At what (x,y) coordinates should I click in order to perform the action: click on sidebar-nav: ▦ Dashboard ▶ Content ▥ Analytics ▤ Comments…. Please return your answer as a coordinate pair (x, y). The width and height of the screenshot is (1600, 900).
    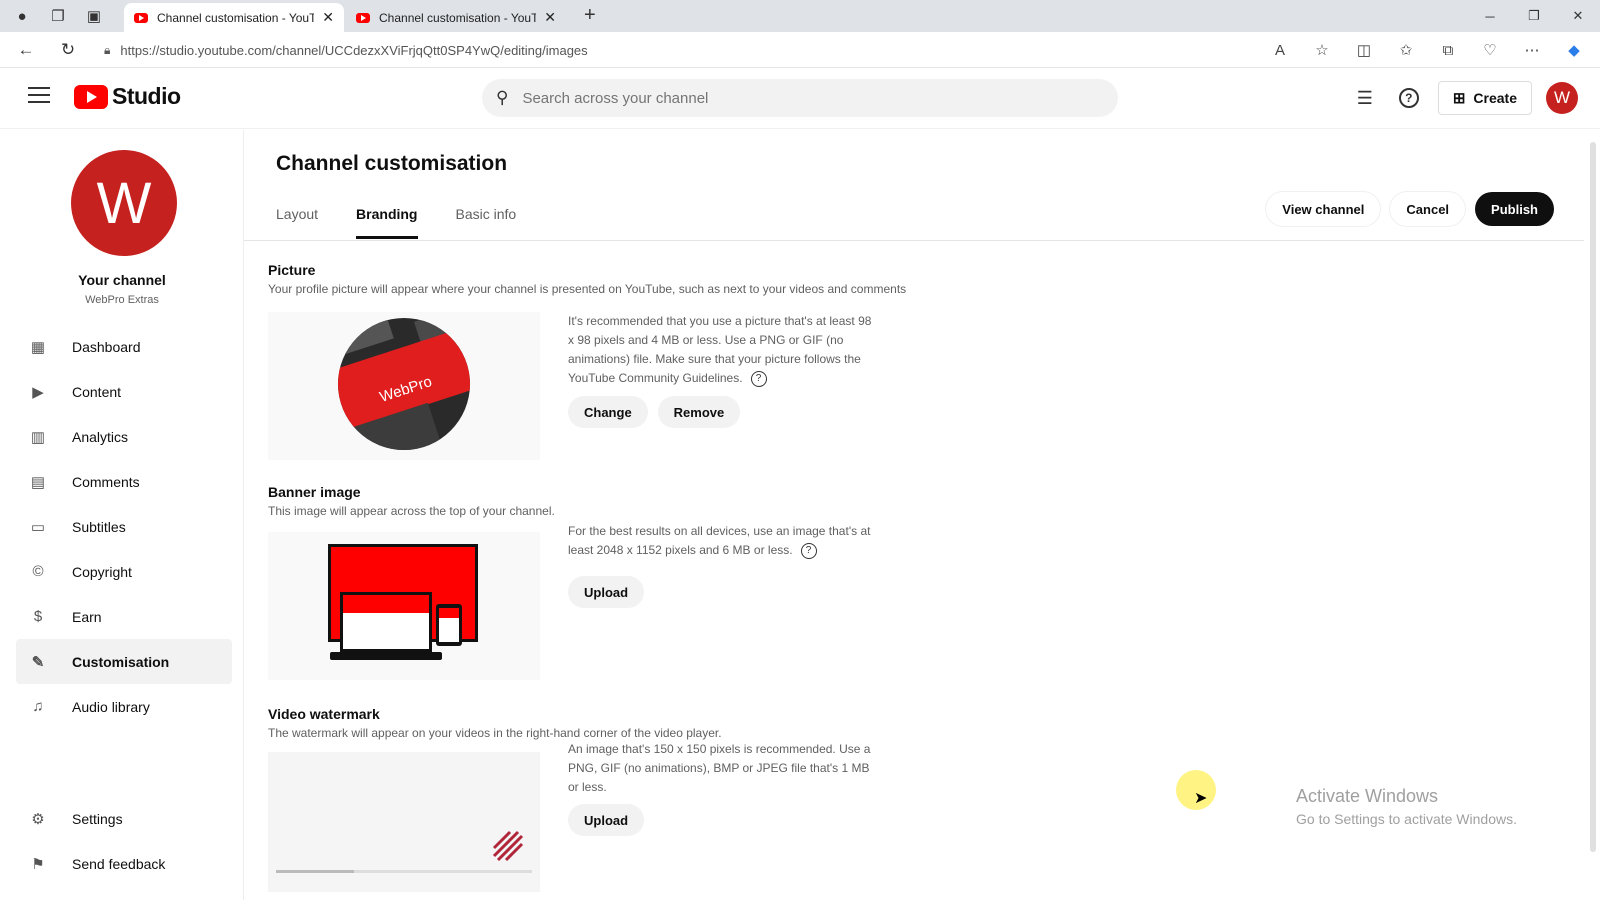
    Looking at the image, I should click on (124, 526).